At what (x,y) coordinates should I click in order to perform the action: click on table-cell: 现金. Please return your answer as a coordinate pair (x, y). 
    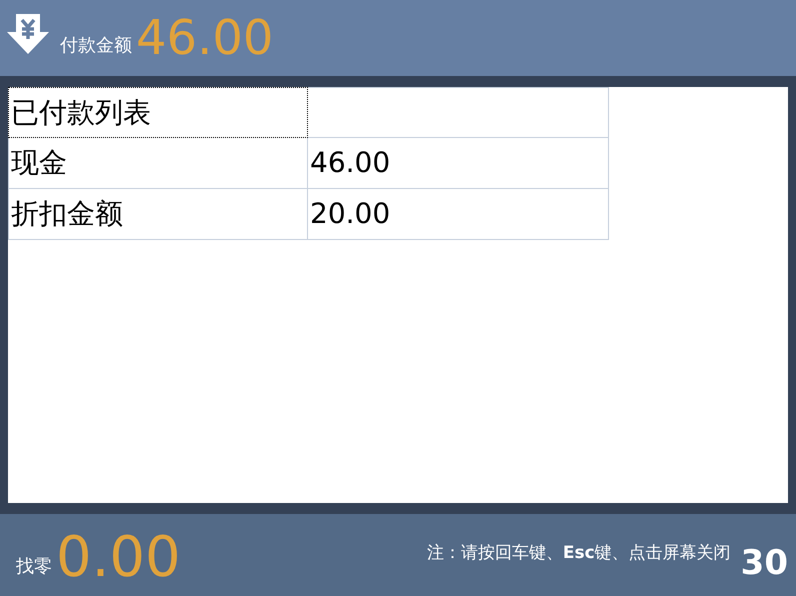
    Looking at the image, I should click on (158, 163).